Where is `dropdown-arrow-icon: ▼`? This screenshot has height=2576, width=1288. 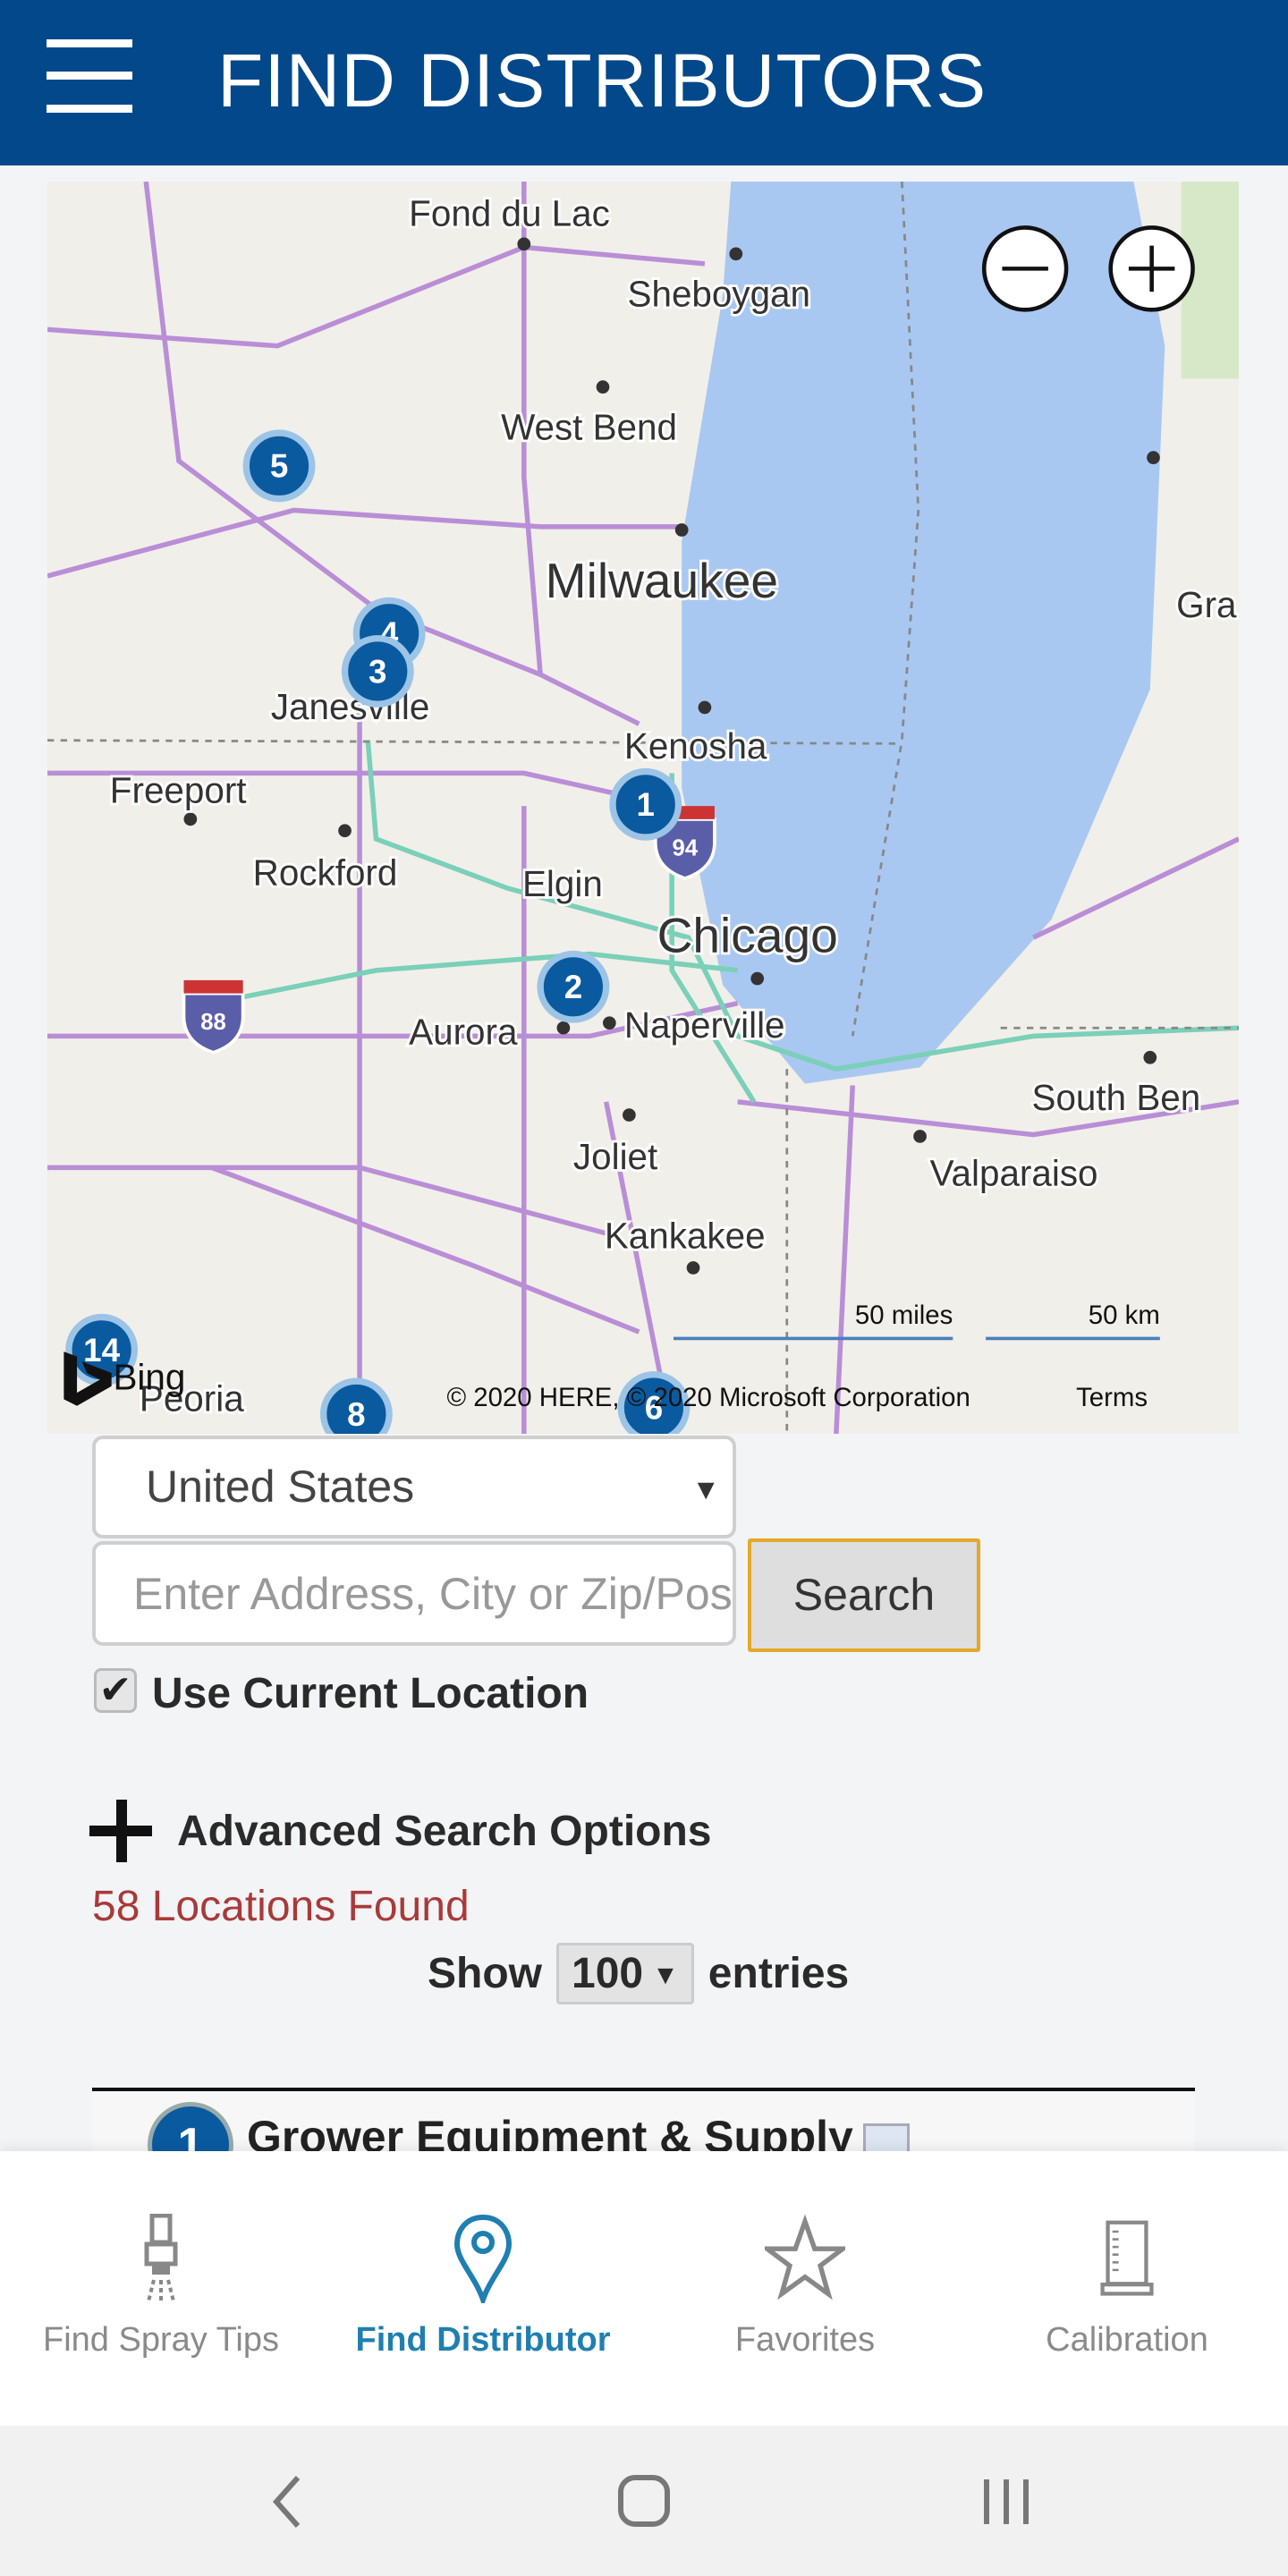
dropdown-arrow-icon: ▼ is located at coordinates (705, 1489).